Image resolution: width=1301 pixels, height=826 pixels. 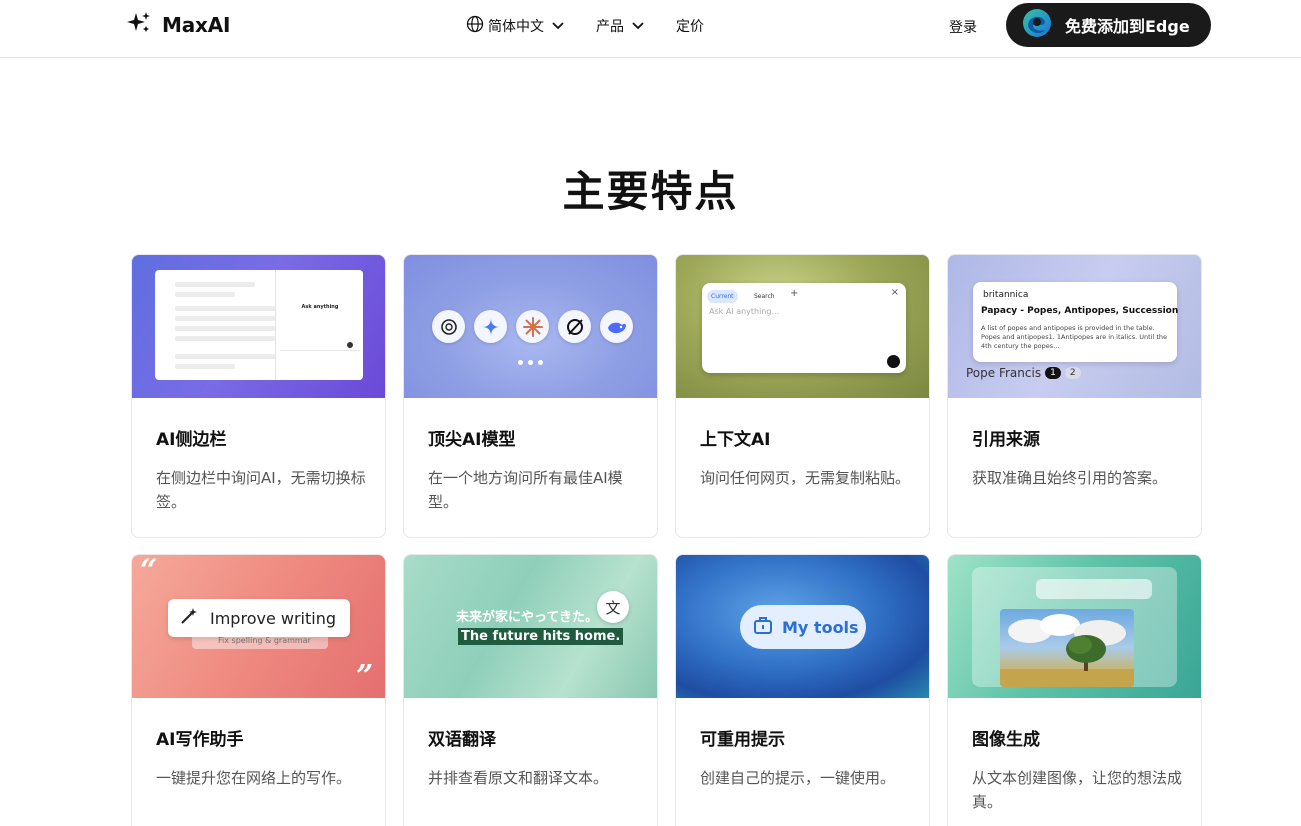 What do you see at coordinates (650, 191) in the screenshot?
I see `section-title: 主要特点` at bounding box center [650, 191].